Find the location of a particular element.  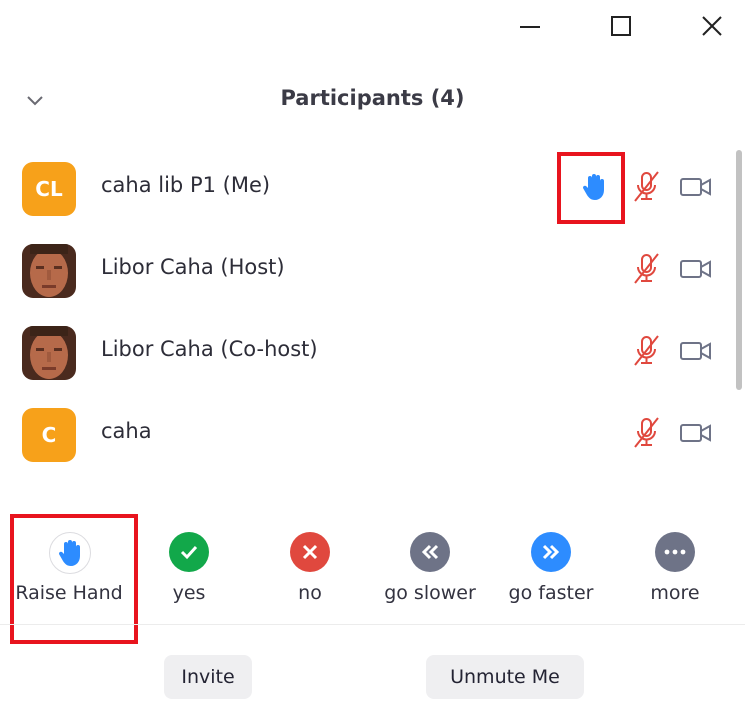

reaction-label: yes is located at coordinates (189, 593).